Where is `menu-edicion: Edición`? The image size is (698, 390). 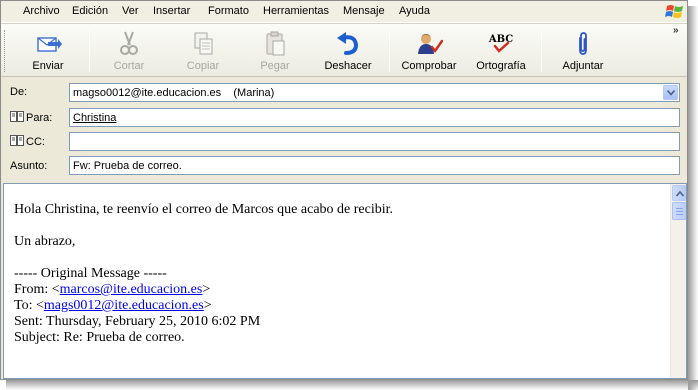
menu-edicion: Edición is located at coordinates (90, 11).